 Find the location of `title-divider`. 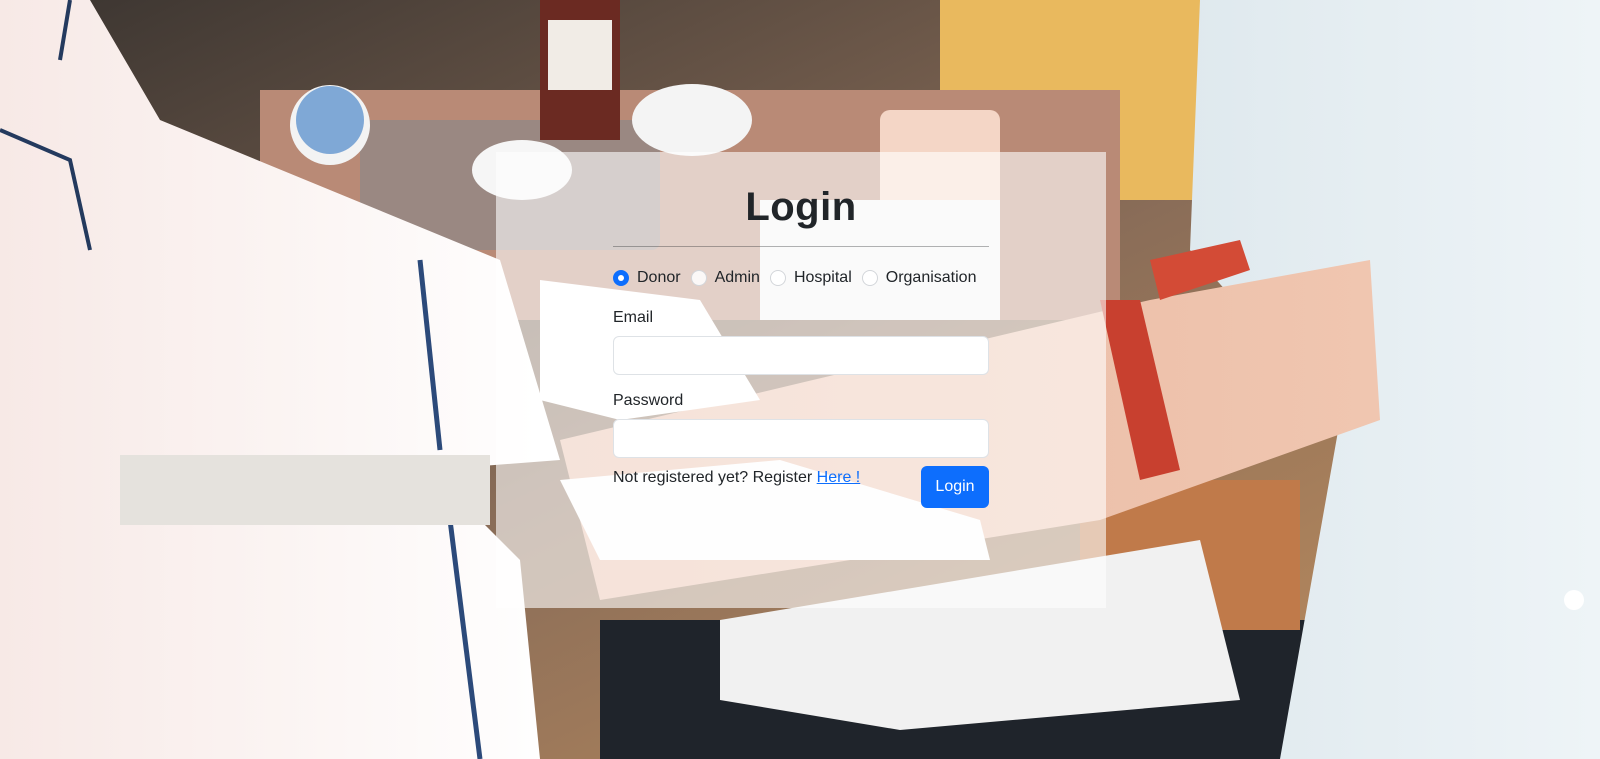

title-divider is located at coordinates (801, 246).